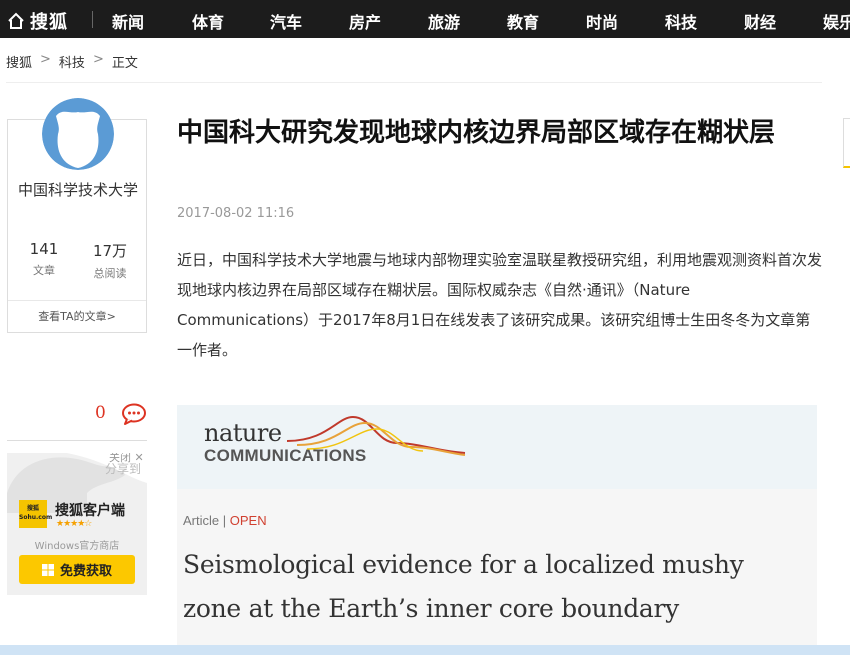 This screenshot has height=655, width=850. What do you see at coordinates (201, 520) in the screenshot?
I see `article-kind-label: Article` at bounding box center [201, 520].